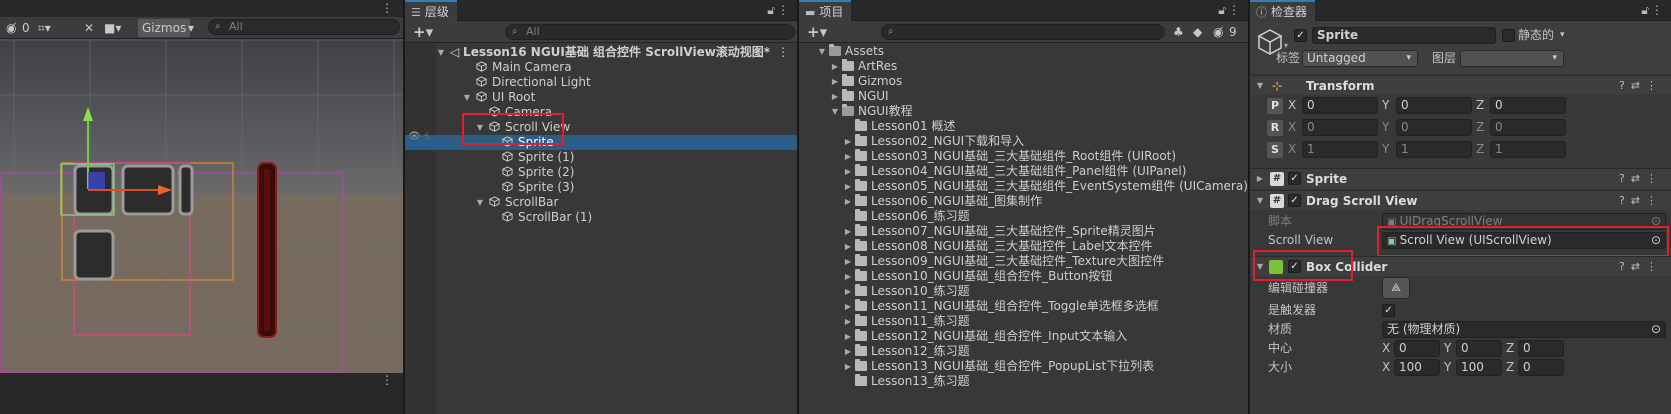 This screenshot has width=1671, height=414. What do you see at coordinates (1023, 291) in the screenshot?
I see `project-row: ▶ Lesson10_练习题` at bounding box center [1023, 291].